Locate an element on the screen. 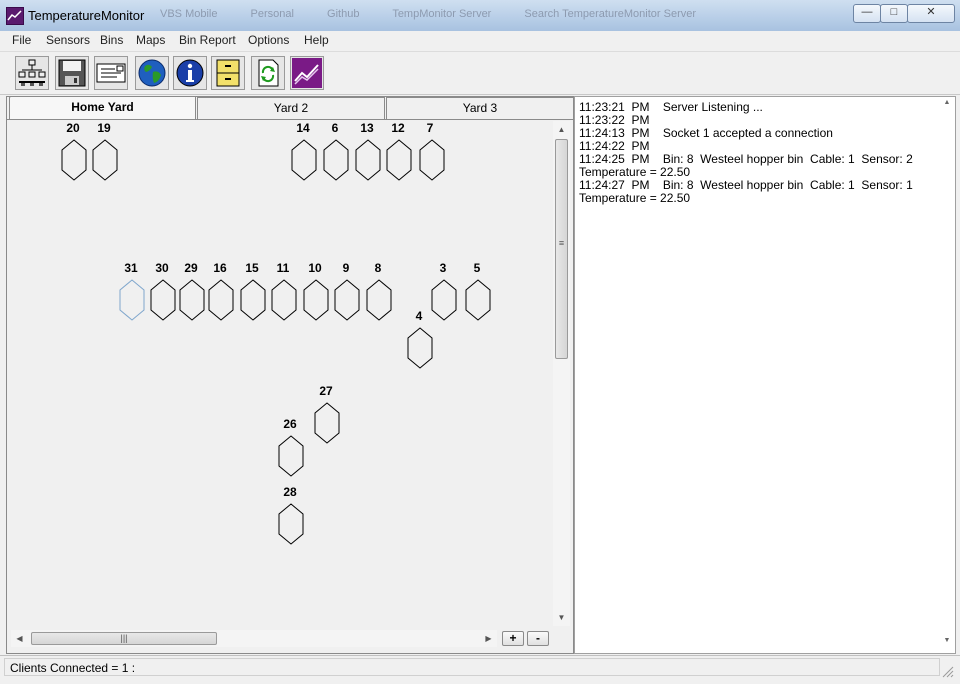 This screenshot has width=960, height=684. tab-yard-2: Yard 2 is located at coordinates (291, 108).